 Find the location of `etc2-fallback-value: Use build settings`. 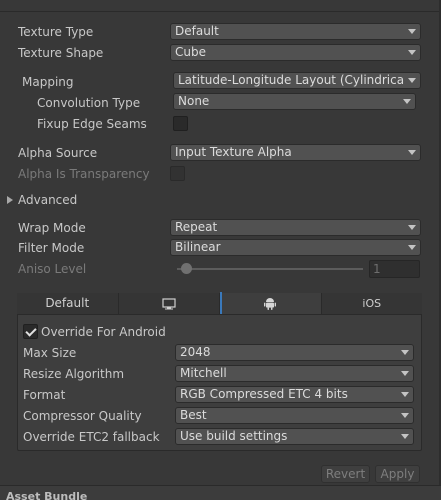

etc2-fallback-value: Use build settings is located at coordinates (234, 436).